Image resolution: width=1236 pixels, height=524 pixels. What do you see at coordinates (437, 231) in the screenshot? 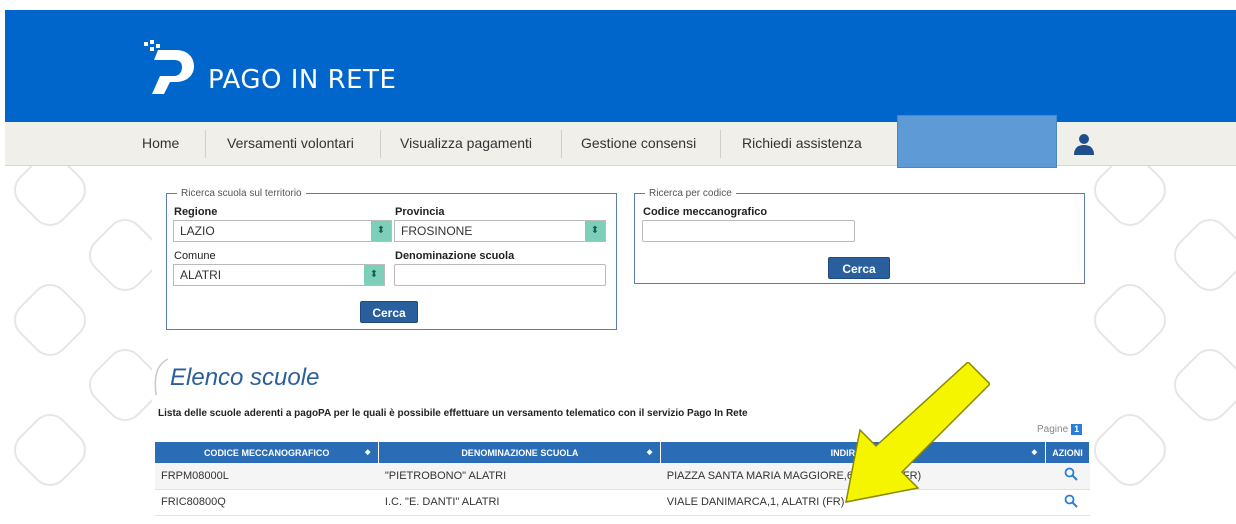
I see `provincia-value: FROSINONE` at bounding box center [437, 231].